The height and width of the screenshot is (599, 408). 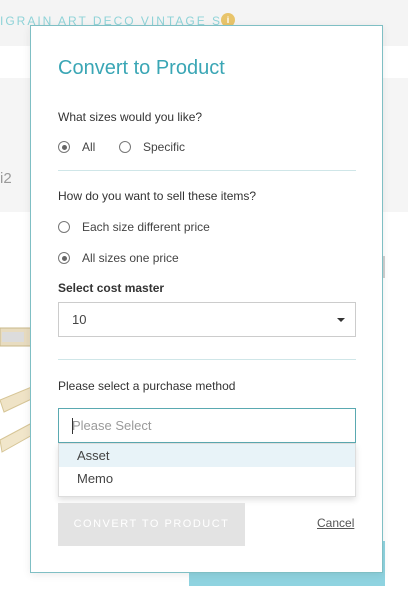 I want to click on page-divider, so click(x=384, y=267).